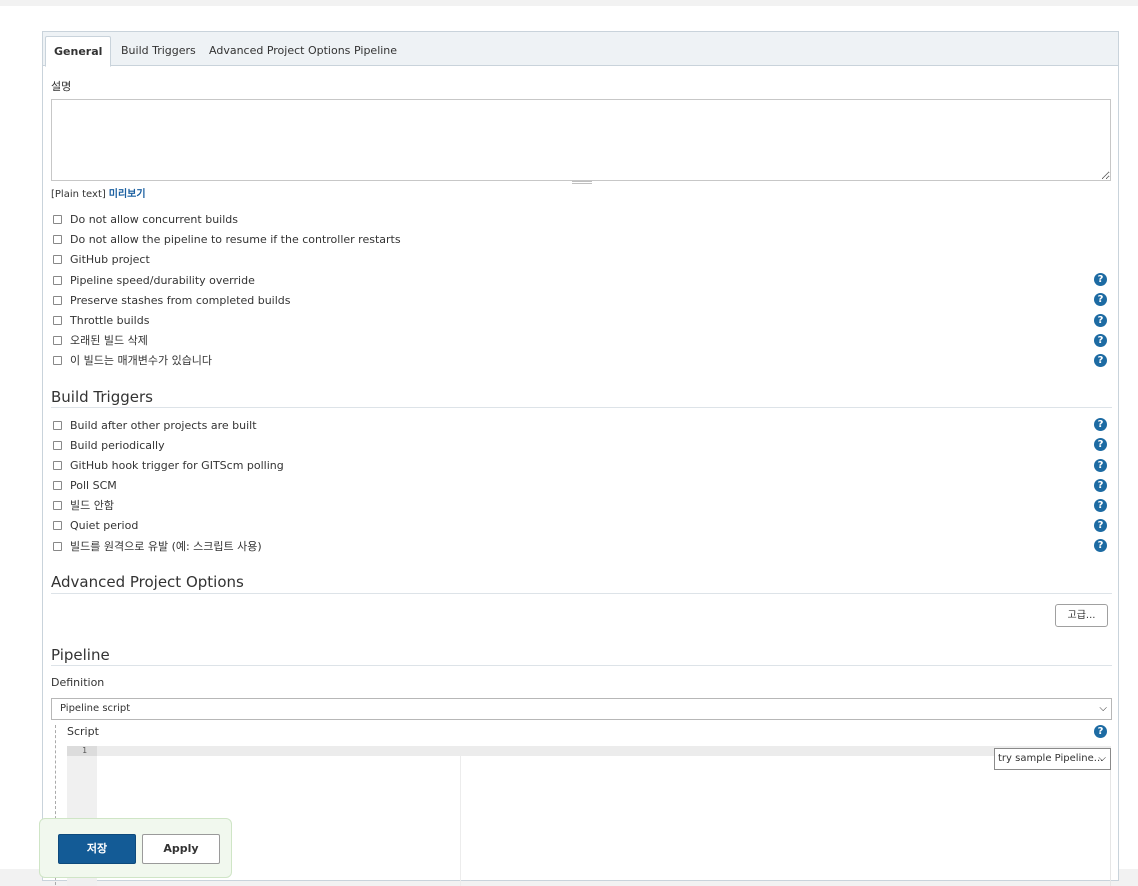 This screenshot has width=1138, height=886. What do you see at coordinates (93, 485) in the screenshot?
I see `trigger-label: Poll SCM` at bounding box center [93, 485].